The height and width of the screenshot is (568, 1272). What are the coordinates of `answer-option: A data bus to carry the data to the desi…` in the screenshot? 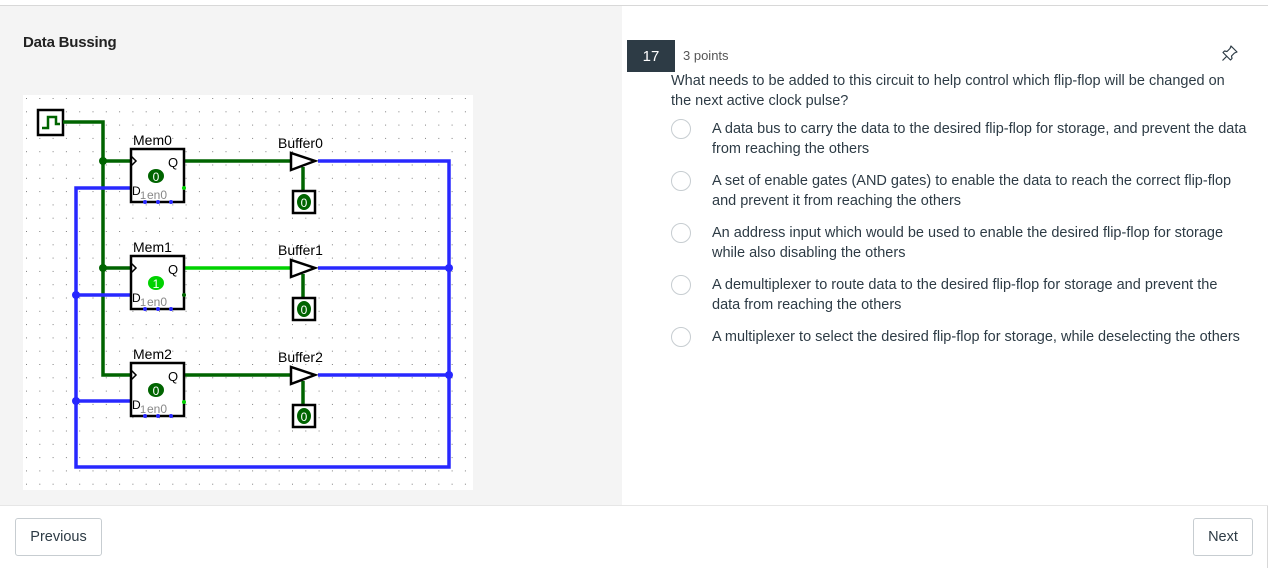 It's located at (961, 145).